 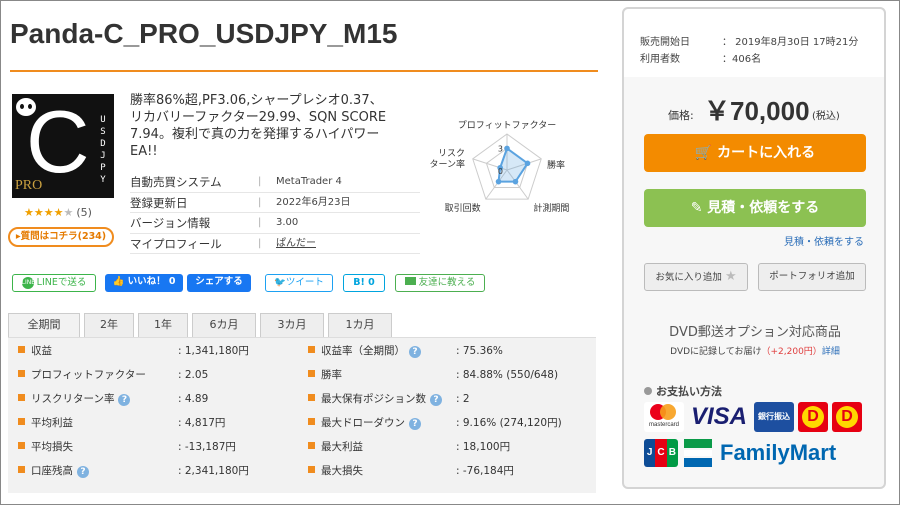 I want to click on rating-stars: ★★★★★ (5), so click(x=58, y=212).